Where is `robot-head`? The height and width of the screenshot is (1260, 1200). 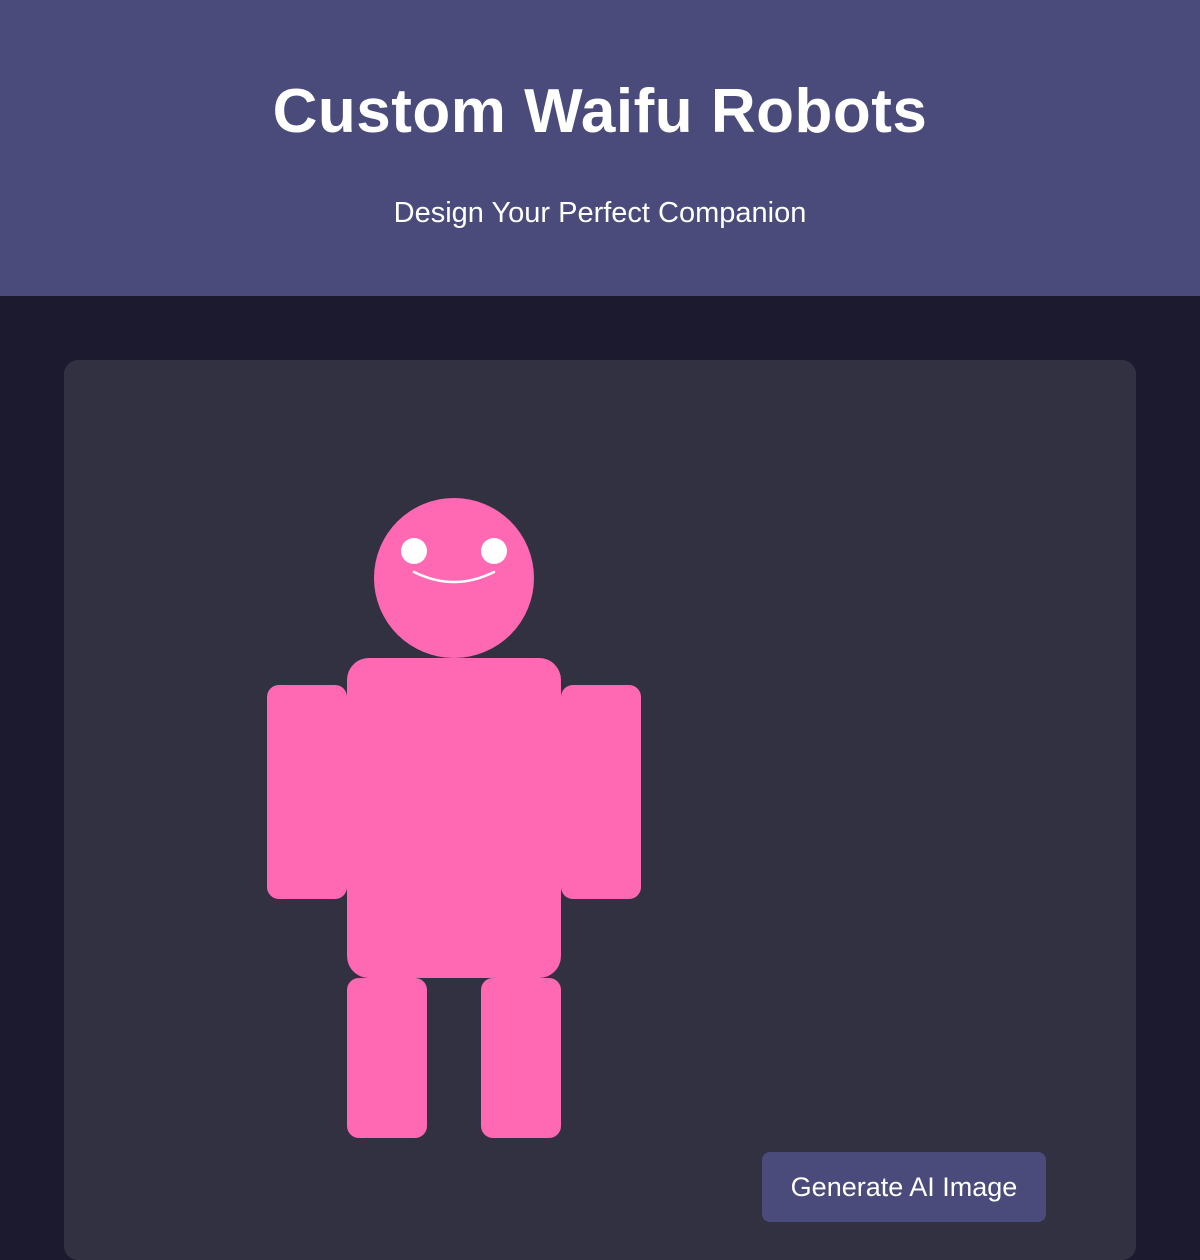
robot-head is located at coordinates (454, 578).